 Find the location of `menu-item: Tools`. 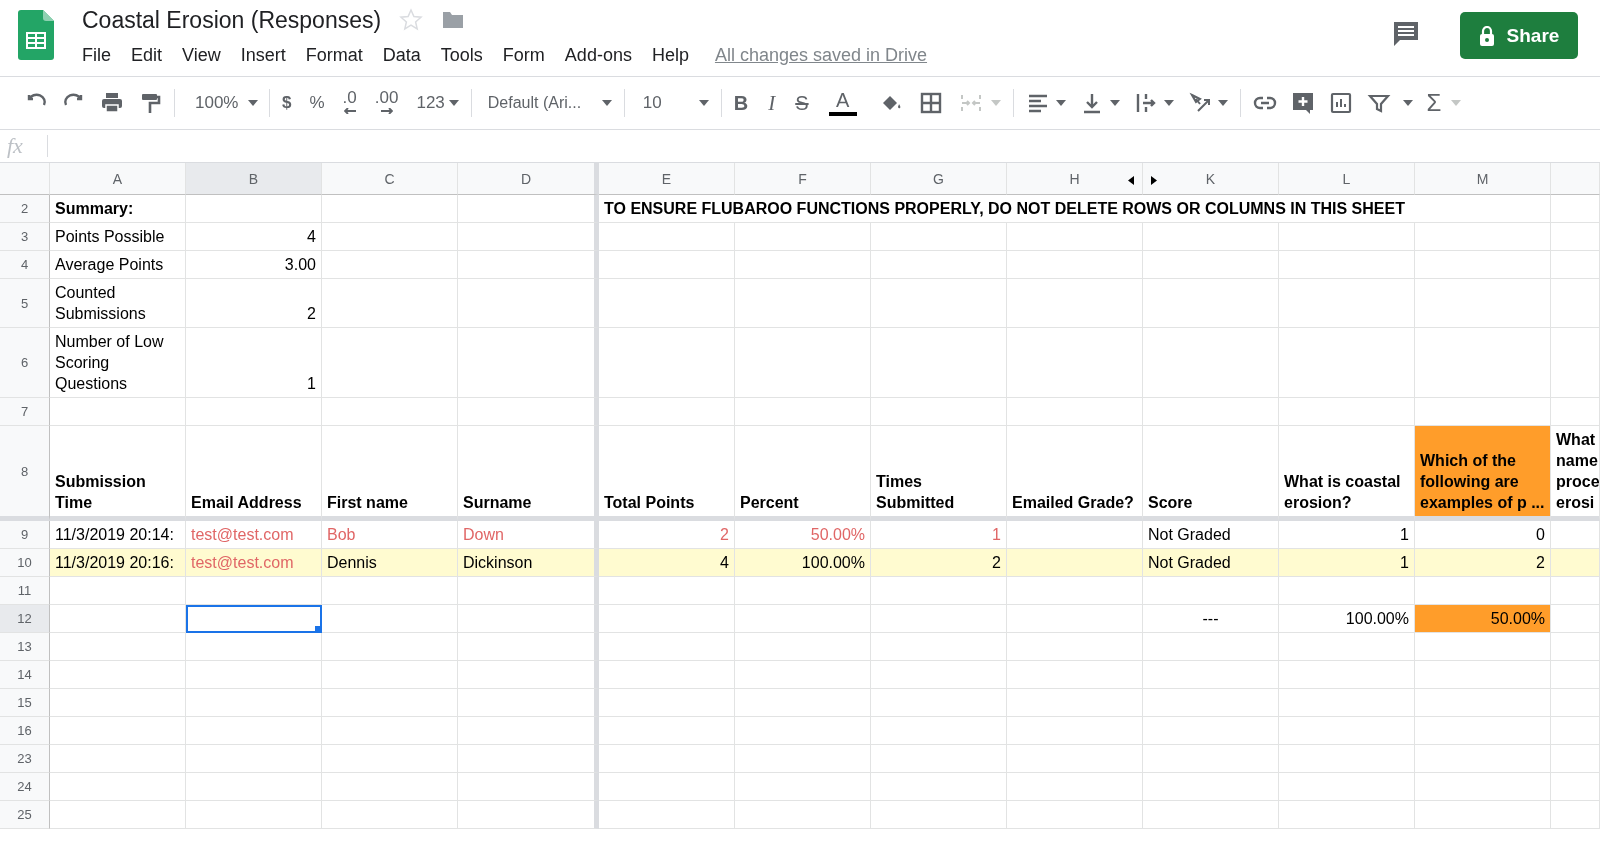

menu-item: Tools is located at coordinates (459, 55).